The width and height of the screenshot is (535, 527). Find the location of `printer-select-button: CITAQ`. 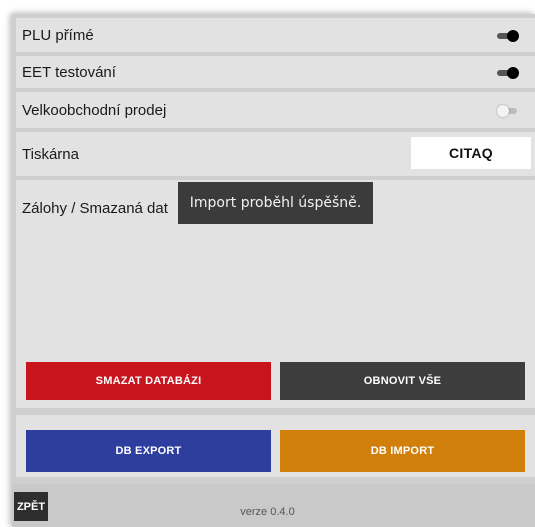

printer-select-button: CITAQ is located at coordinates (471, 153).